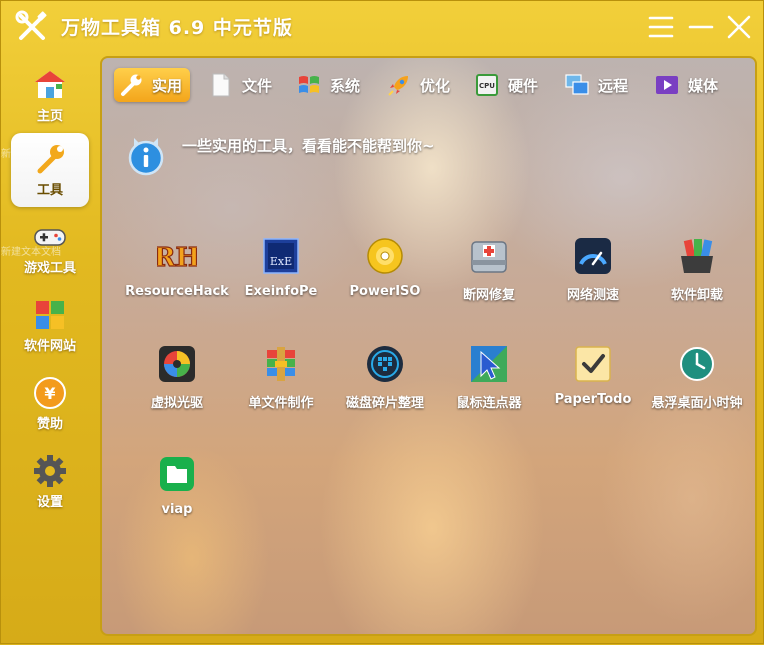  I want to click on tool-label: 悬浮桌面小时钟, so click(697, 403).